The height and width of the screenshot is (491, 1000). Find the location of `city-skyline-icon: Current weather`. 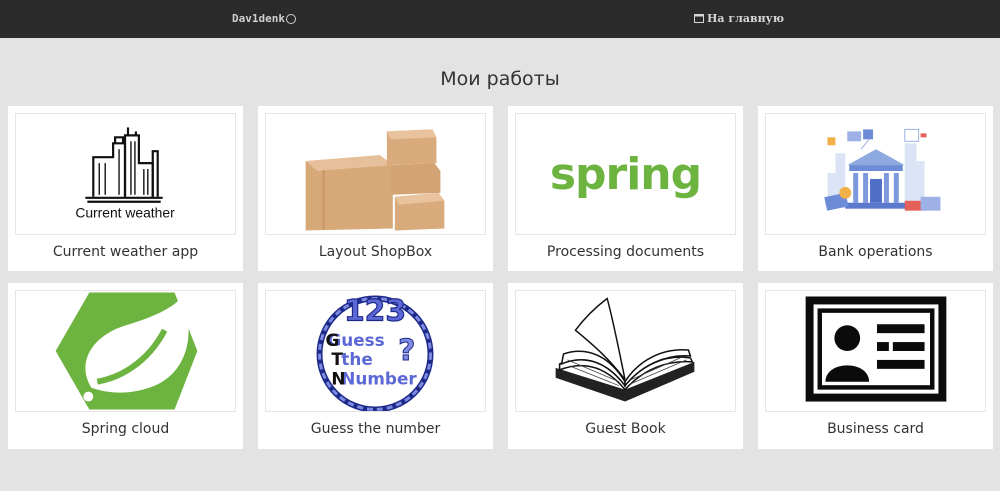

city-skyline-icon: Current weather is located at coordinates (125, 174).